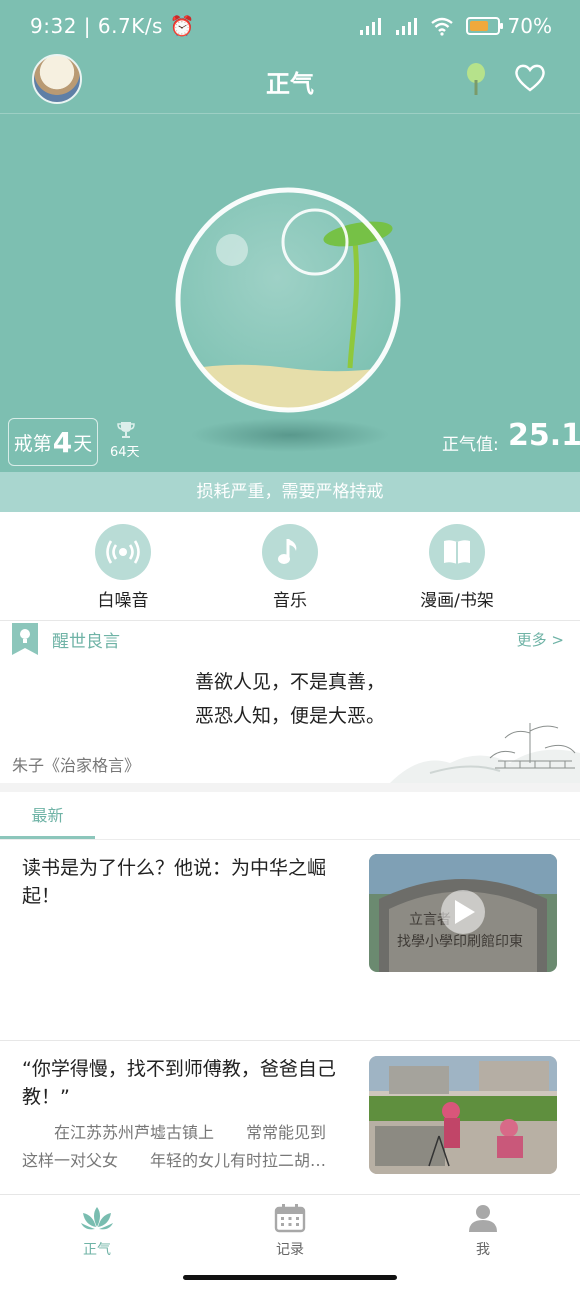 The height and width of the screenshot is (1290, 580). What do you see at coordinates (97, 1218) in the screenshot?
I see `lotus-icon` at bounding box center [97, 1218].